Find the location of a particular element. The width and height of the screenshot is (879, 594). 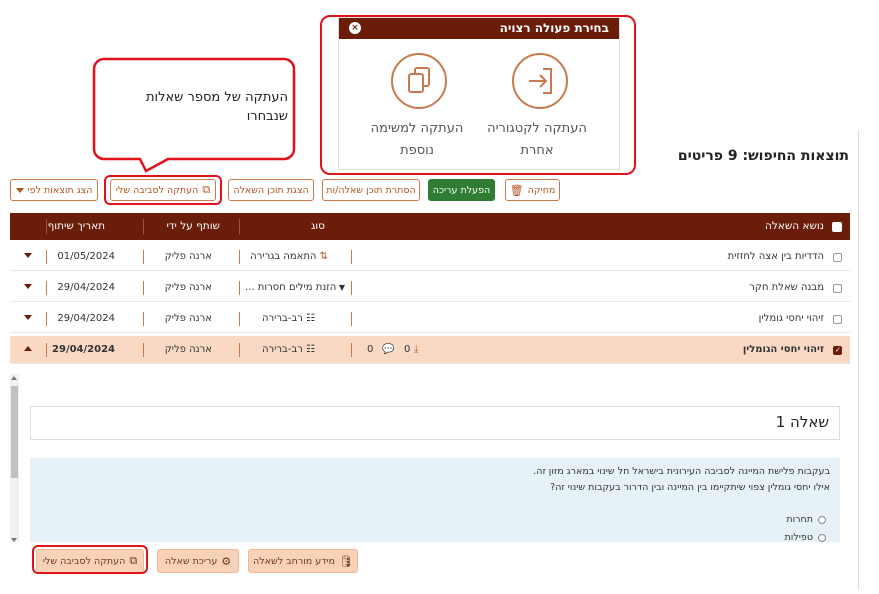

scrollbar-track is located at coordinates (14, 459).